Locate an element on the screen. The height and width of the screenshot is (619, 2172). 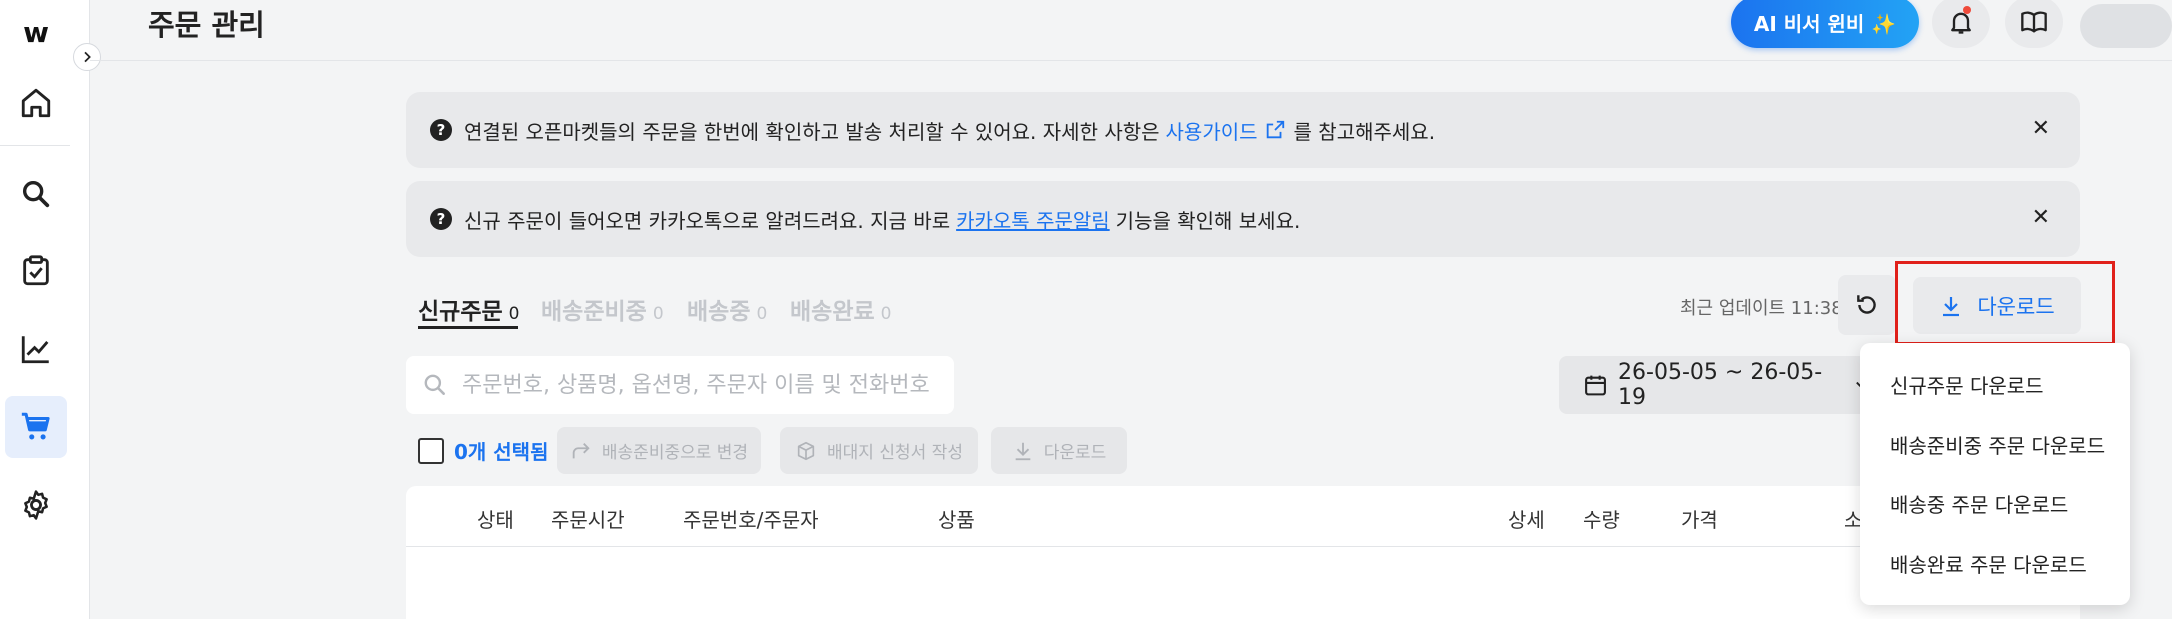
menu-item-download-preparing: 배송준비중 주문 다운로드 is located at coordinates (1997, 444).